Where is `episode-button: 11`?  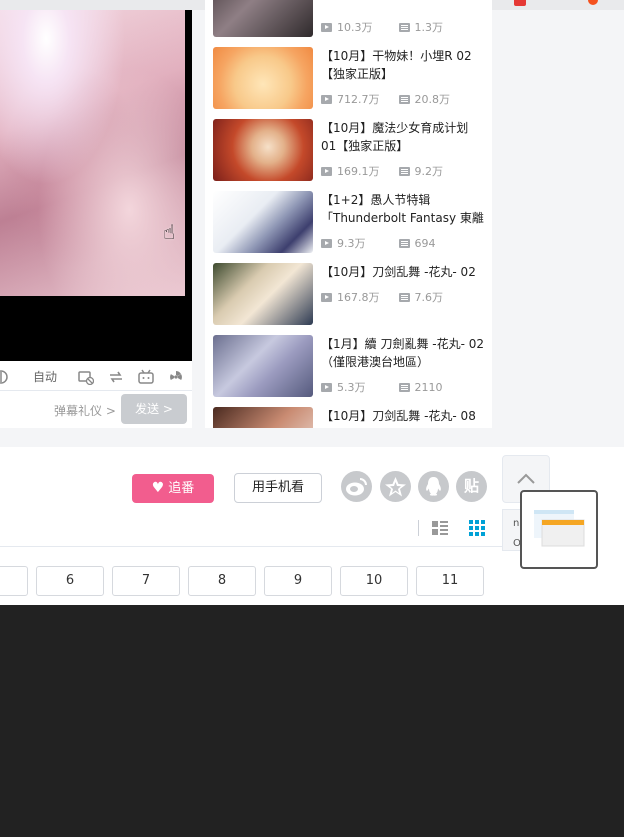 episode-button: 11 is located at coordinates (450, 581).